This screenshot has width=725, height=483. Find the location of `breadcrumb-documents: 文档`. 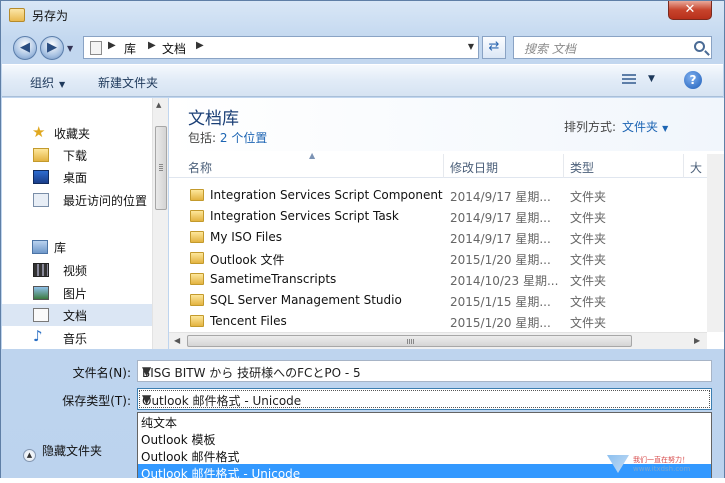

breadcrumb-documents: 文档 is located at coordinates (174, 48).